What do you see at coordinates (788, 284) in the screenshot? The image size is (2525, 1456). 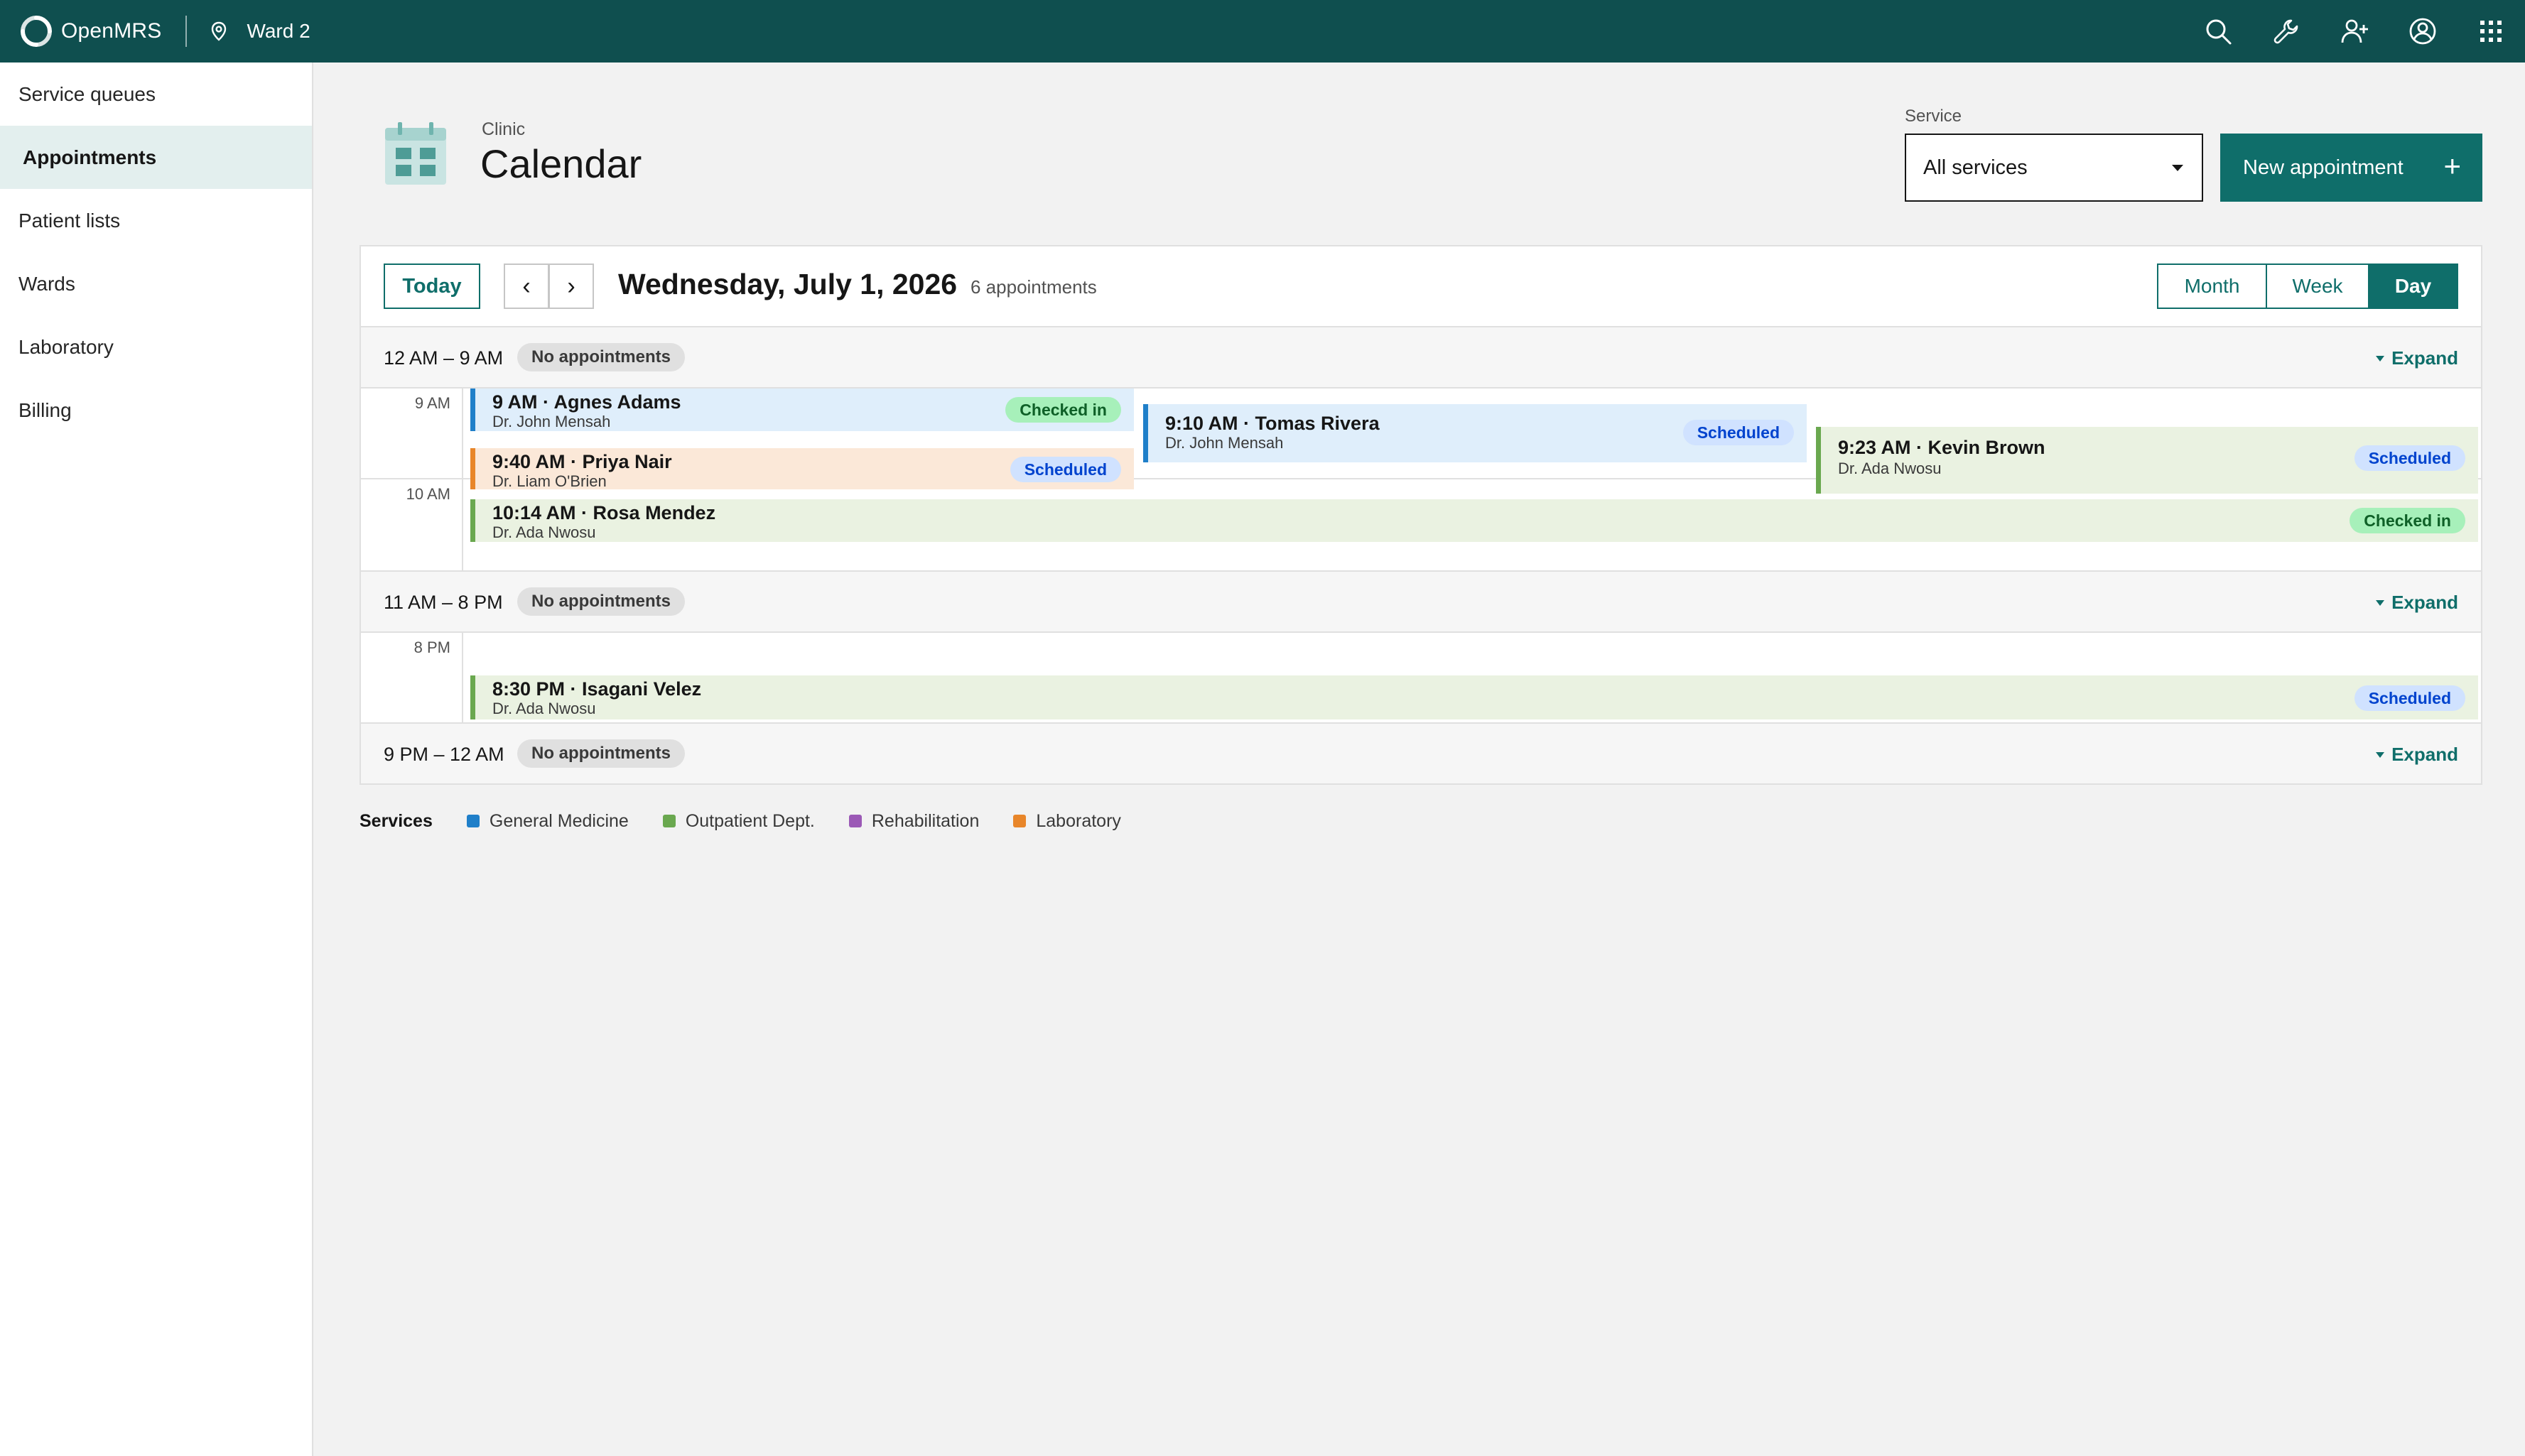 I see `current-date: Wednesday, July 1, 2026` at bounding box center [788, 284].